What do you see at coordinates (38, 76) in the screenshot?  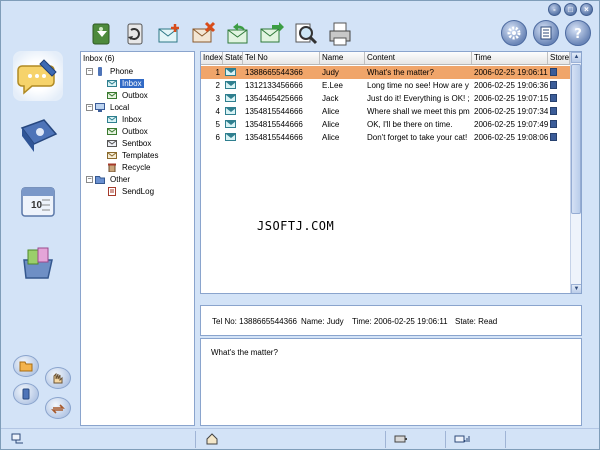 I see `messages-icon` at bounding box center [38, 76].